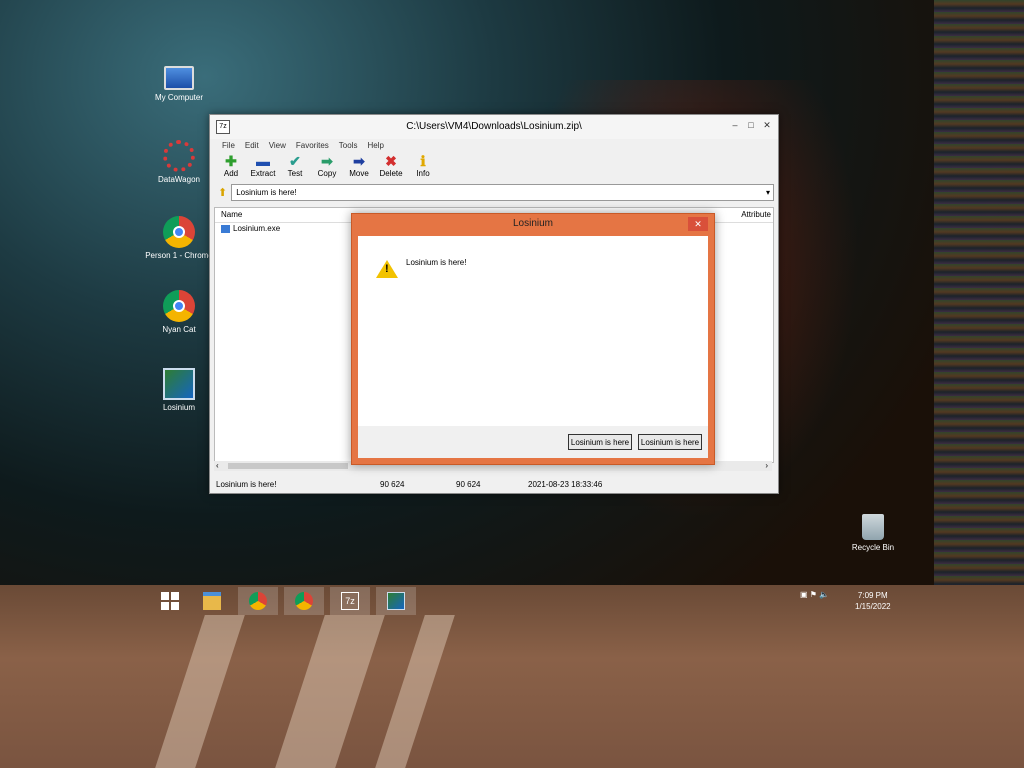  I want to click on folder-icon, so click(212, 601).